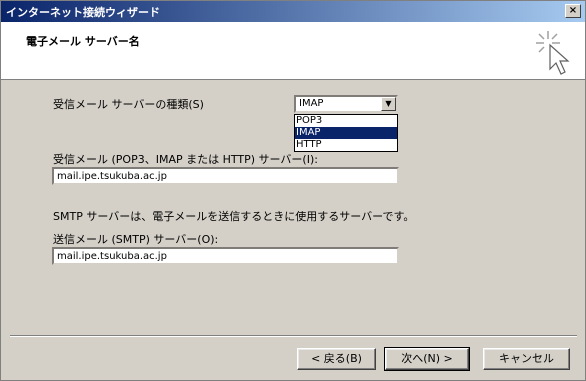 This screenshot has height=381, width=586. I want to click on footer-divider, so click(293, 336).